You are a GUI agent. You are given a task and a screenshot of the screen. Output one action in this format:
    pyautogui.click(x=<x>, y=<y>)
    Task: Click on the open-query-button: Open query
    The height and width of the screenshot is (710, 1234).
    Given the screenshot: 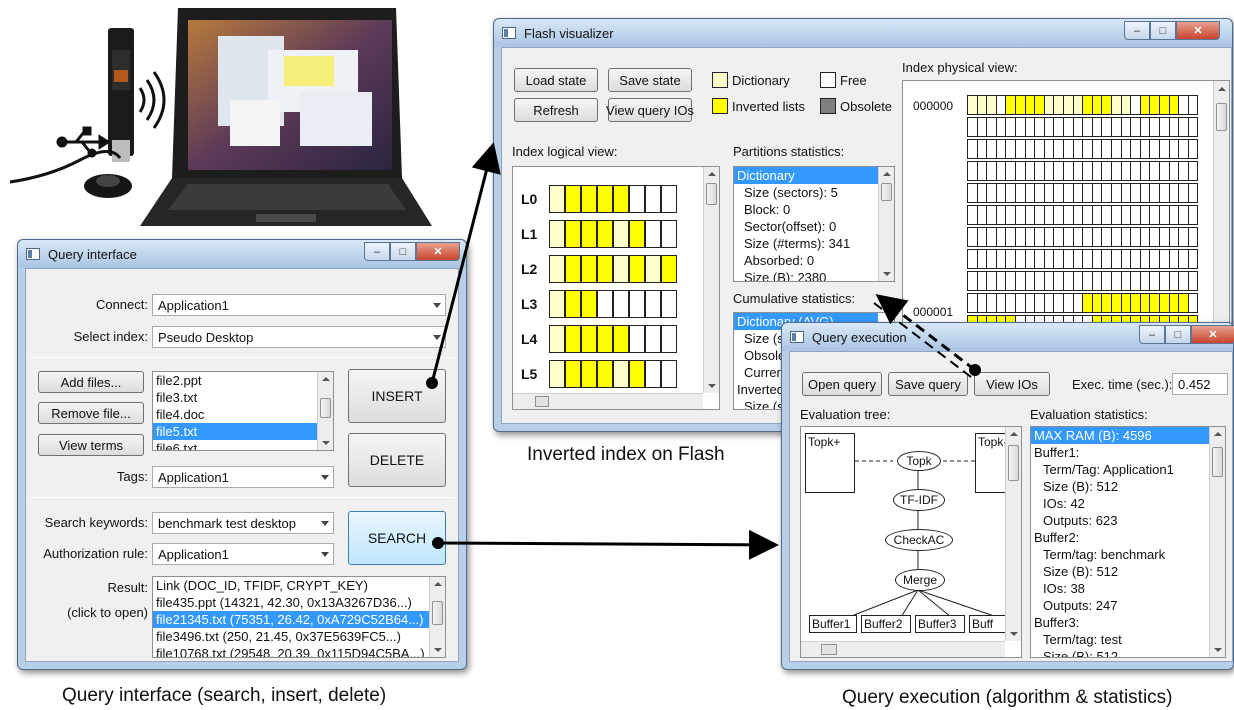 What is the action you would take?
    pyautogui.click(x=842, y=384)
    